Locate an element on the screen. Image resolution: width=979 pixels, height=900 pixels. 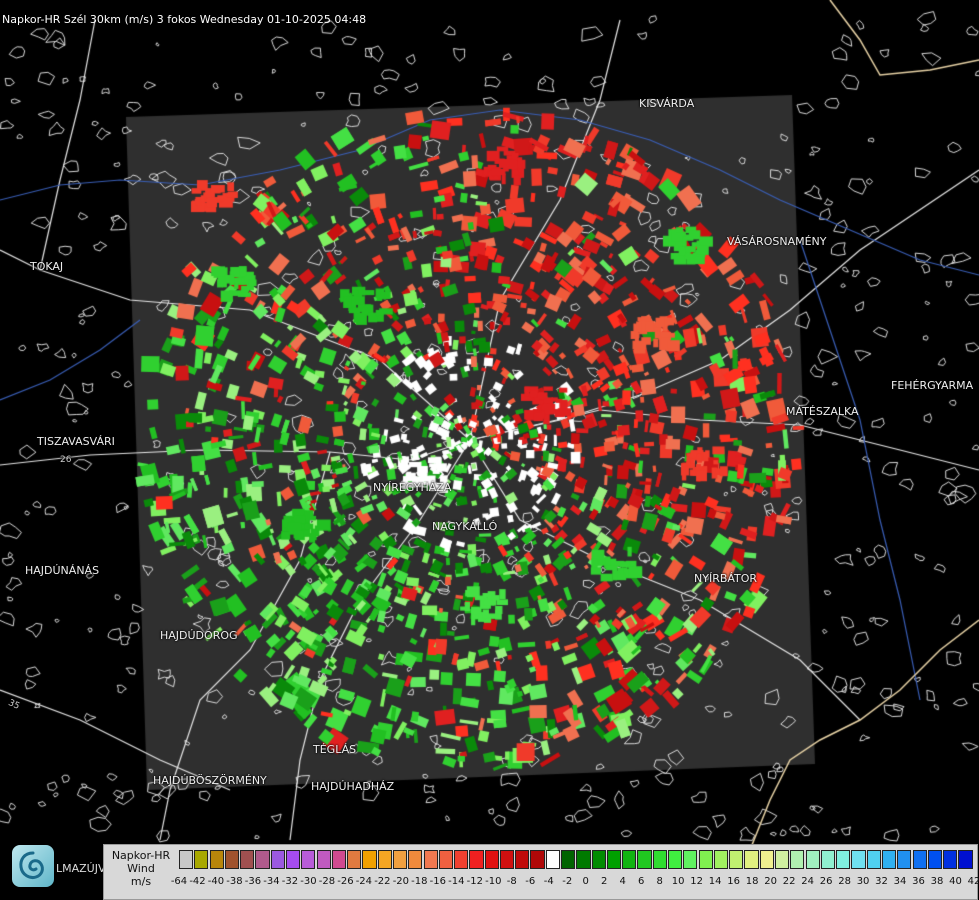
legend-tick-label: -2 is located at coordinates (567, 881).